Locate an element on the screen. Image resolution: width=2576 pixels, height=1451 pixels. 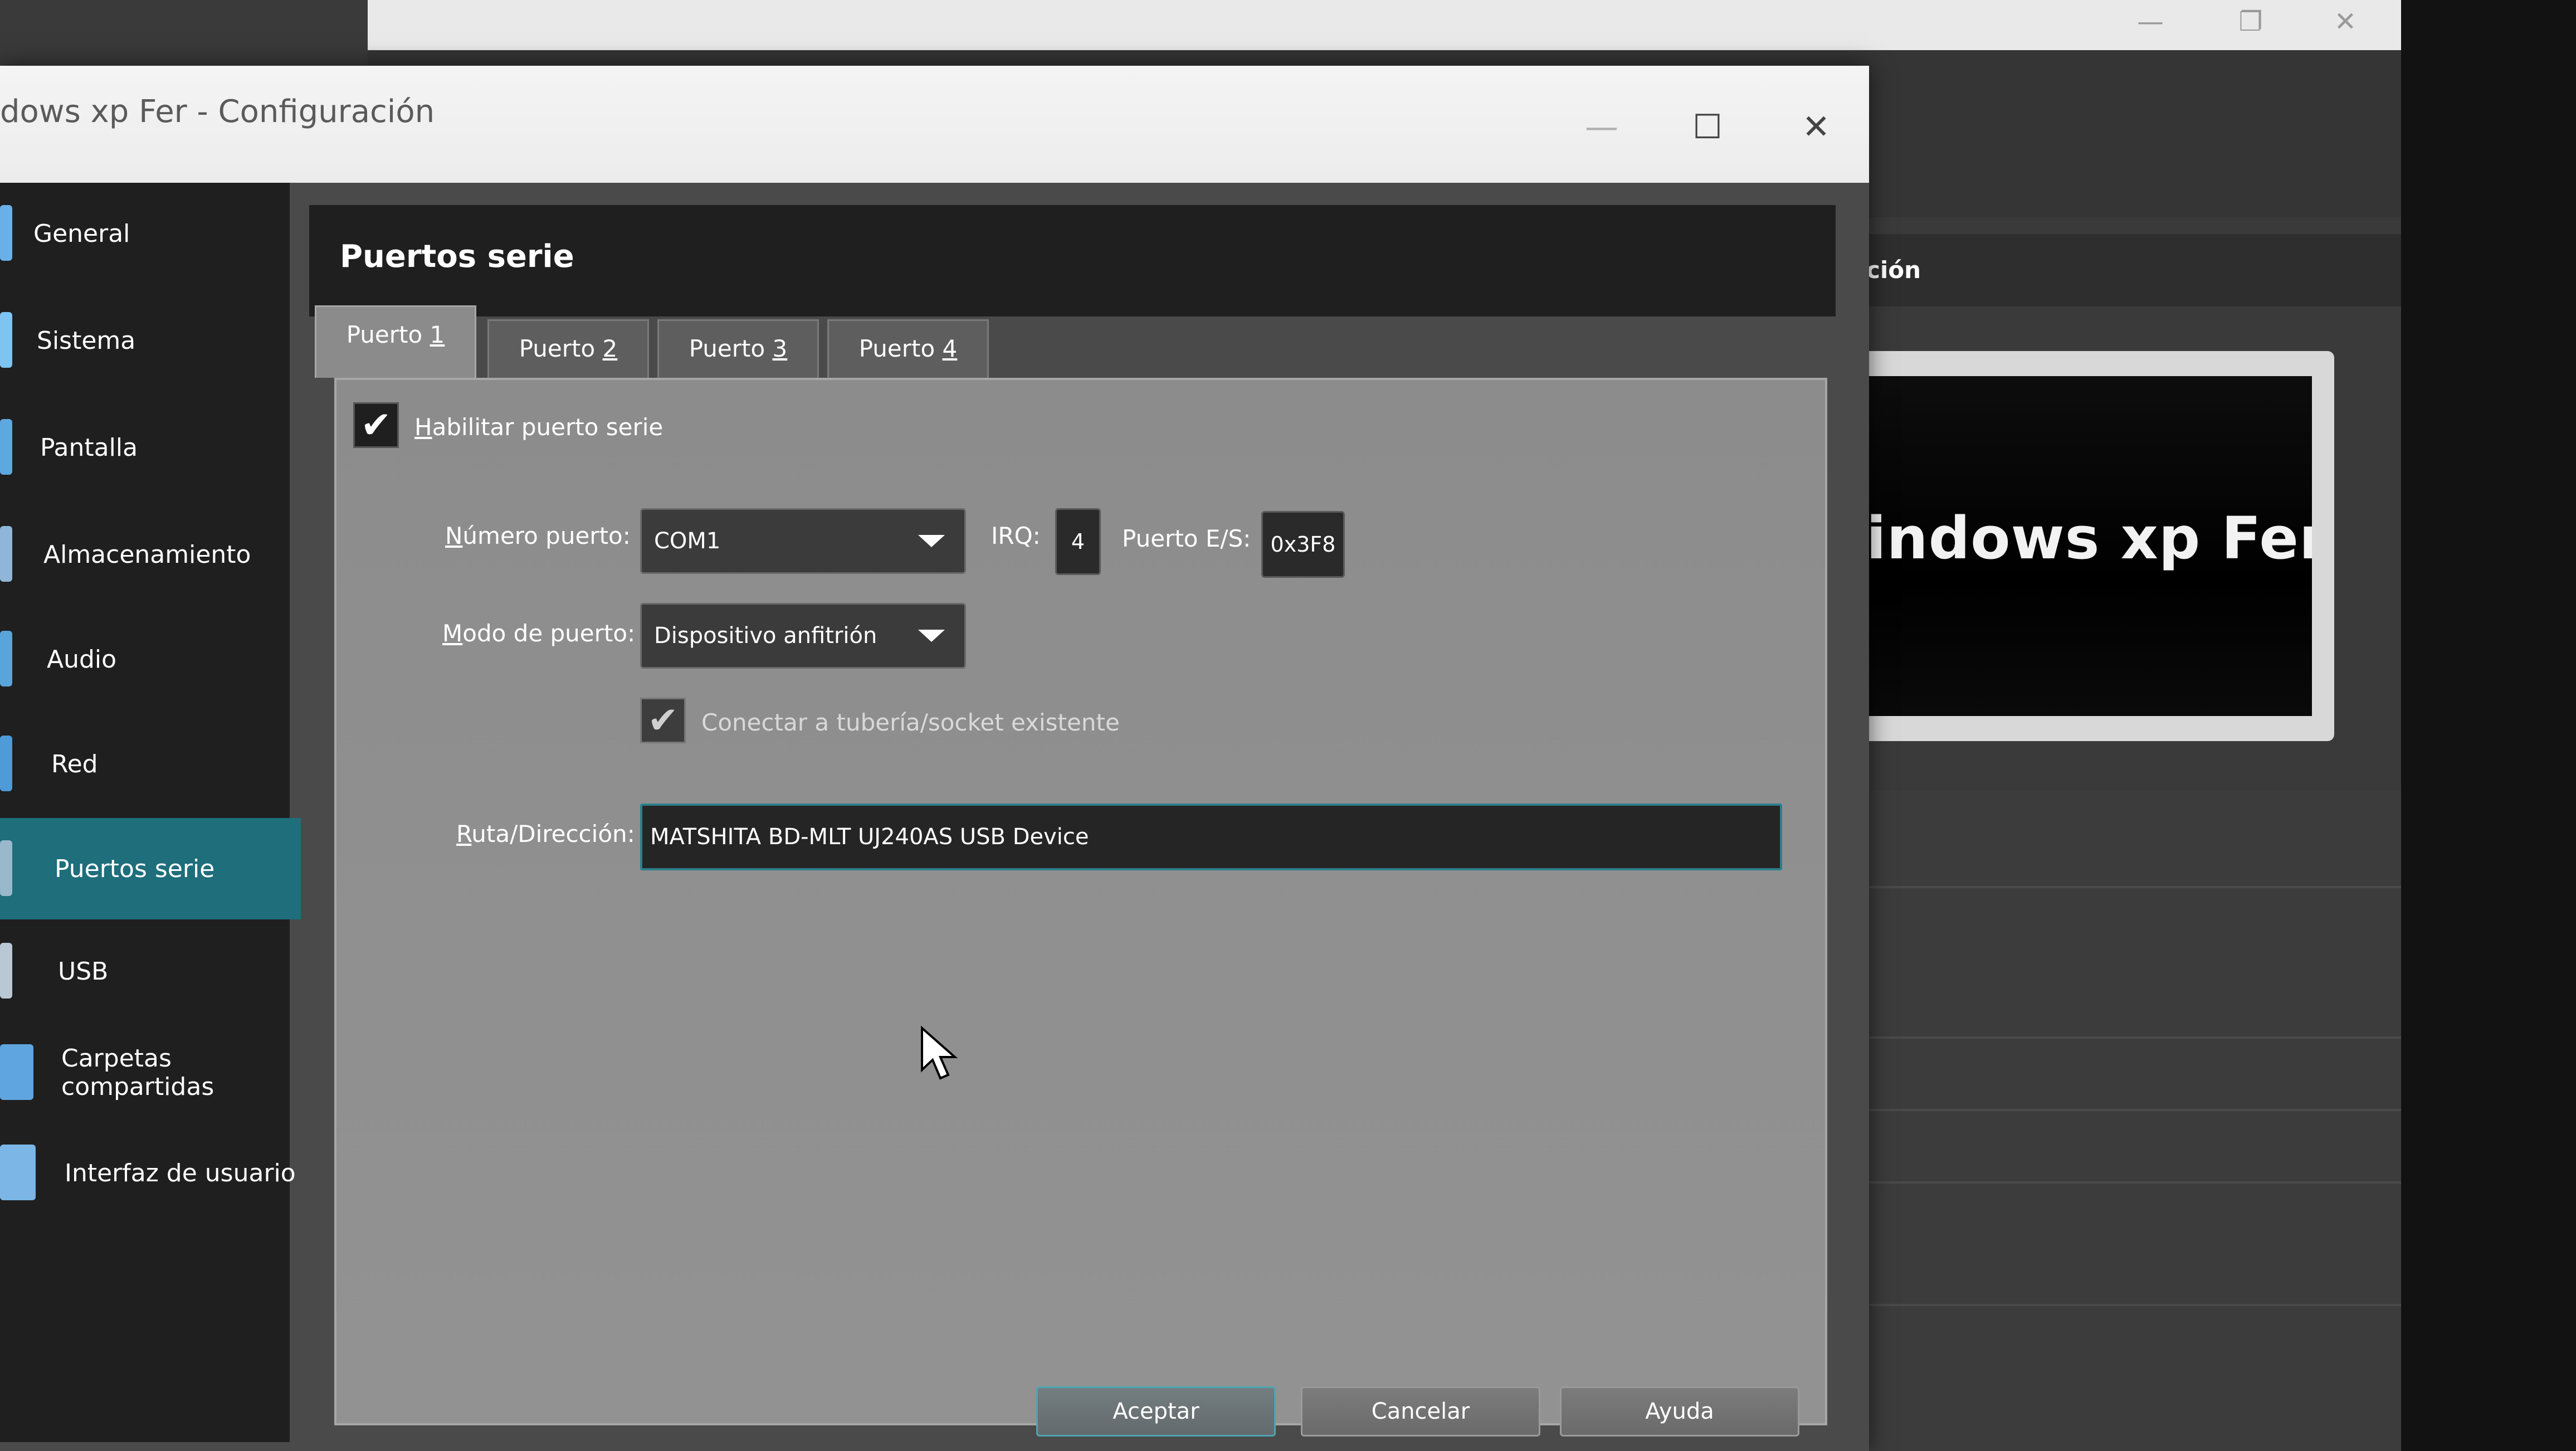
vm-detail-header: ción is located at coordinates (2128, 270).